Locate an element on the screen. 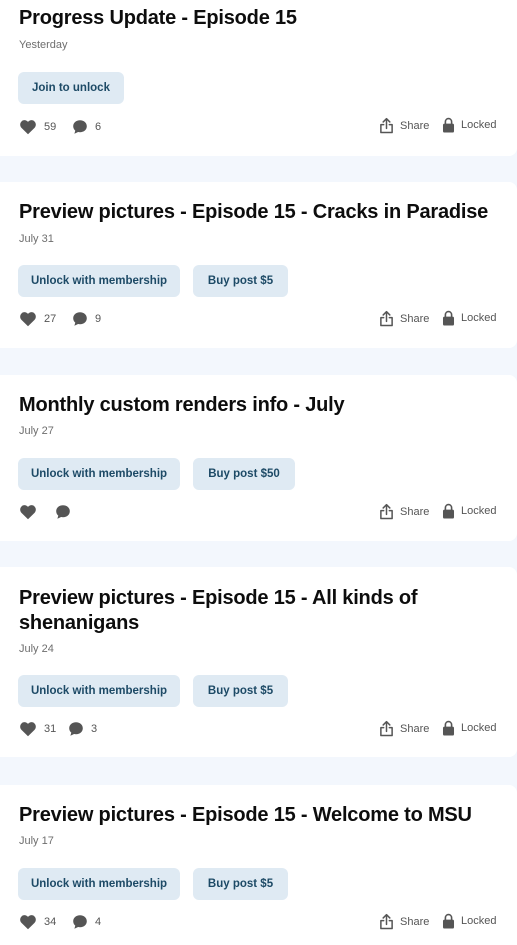 Image resolution: width=517 pixels, height=945 pixels. comment-count: 3 is located at coordinates (94, 729).